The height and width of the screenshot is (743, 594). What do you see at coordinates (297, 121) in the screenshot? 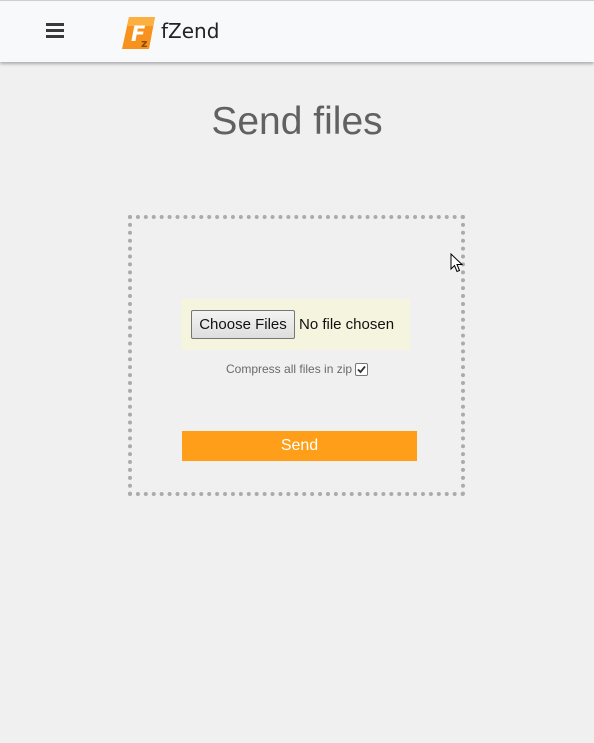
I see `page-title: Send files` at bounding box center [297, 121].